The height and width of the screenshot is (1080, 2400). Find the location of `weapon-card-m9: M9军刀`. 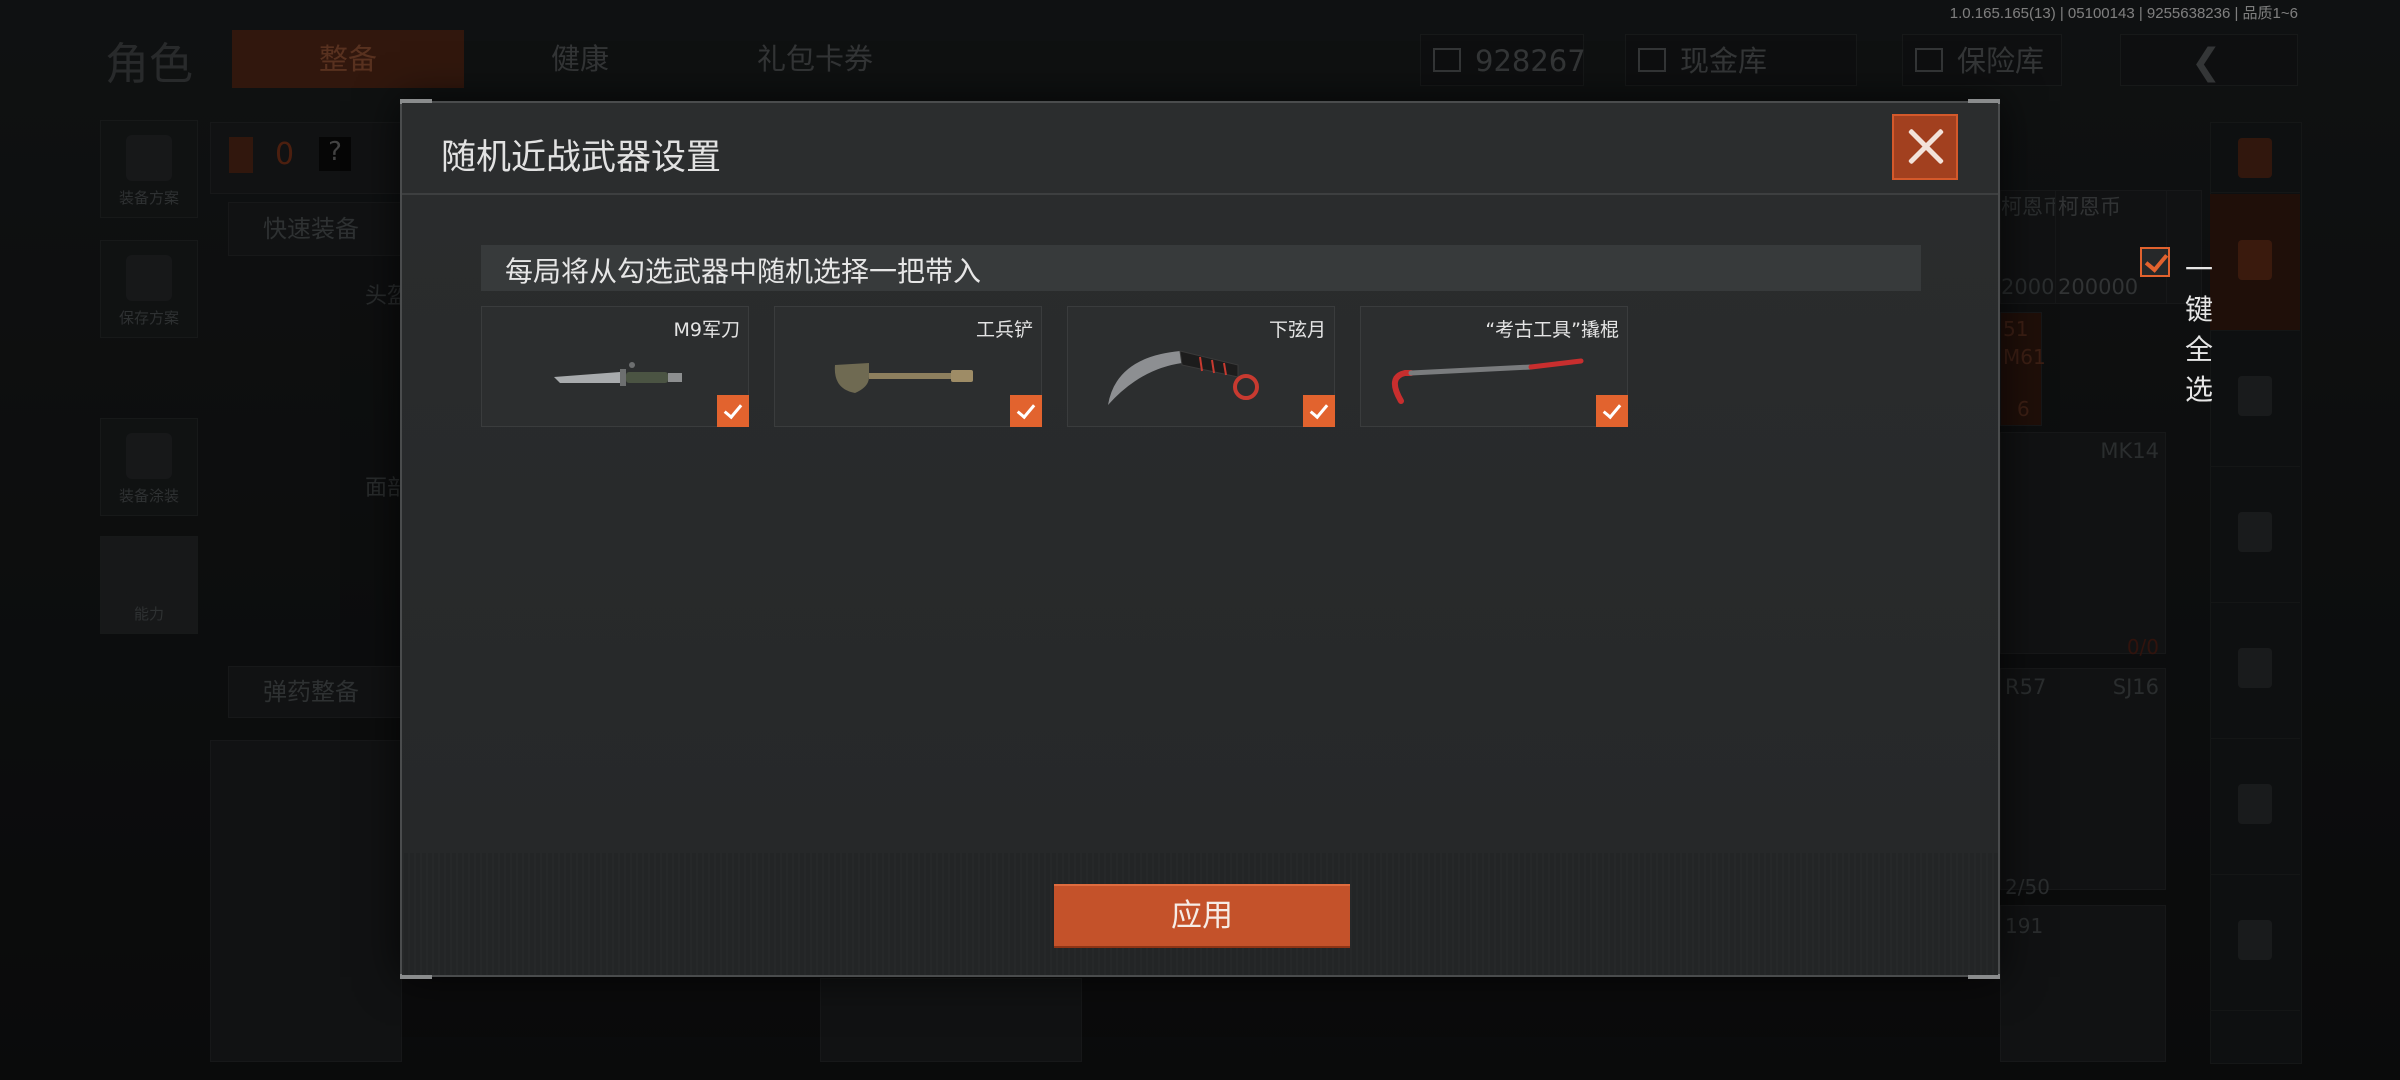

weapon-card-m9: M9军刀 is located at coordinates (615, 366).